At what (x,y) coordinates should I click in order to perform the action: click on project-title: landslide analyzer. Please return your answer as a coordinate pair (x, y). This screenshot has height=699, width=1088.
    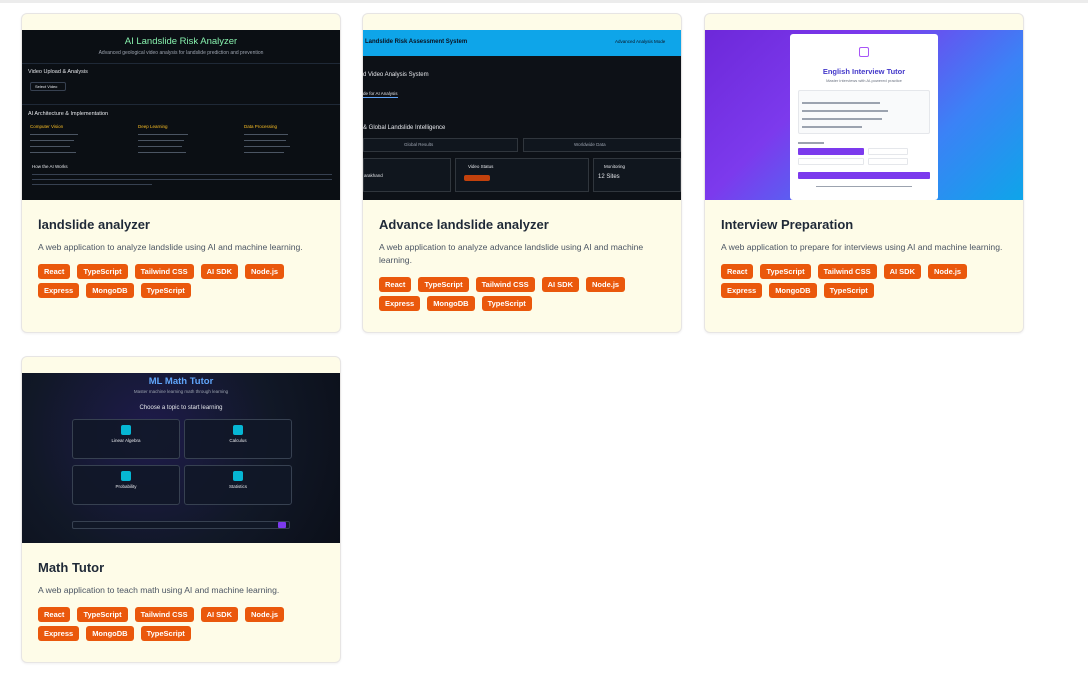
    Looking at the image, I should click on (181, 225).